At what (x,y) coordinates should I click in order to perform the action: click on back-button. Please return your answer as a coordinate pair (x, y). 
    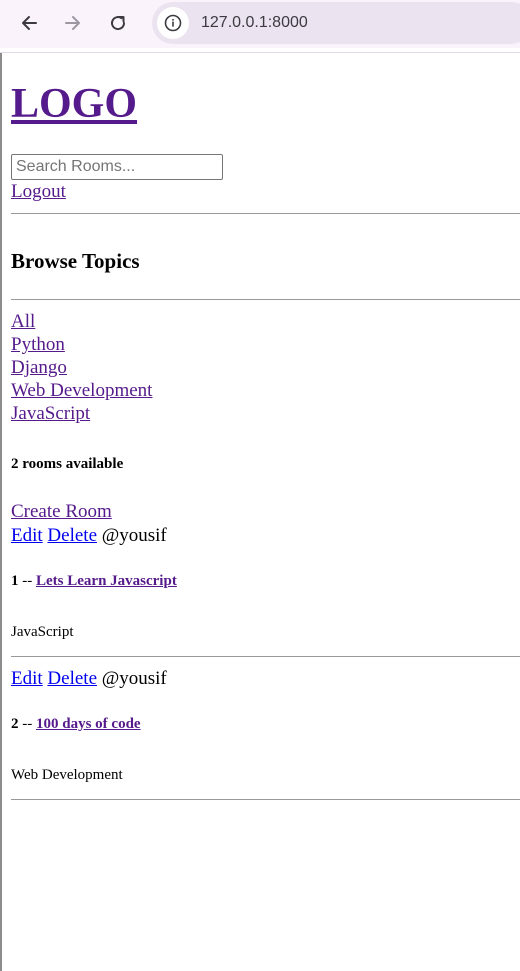
    Looking at the image, I should click on (29, 23).